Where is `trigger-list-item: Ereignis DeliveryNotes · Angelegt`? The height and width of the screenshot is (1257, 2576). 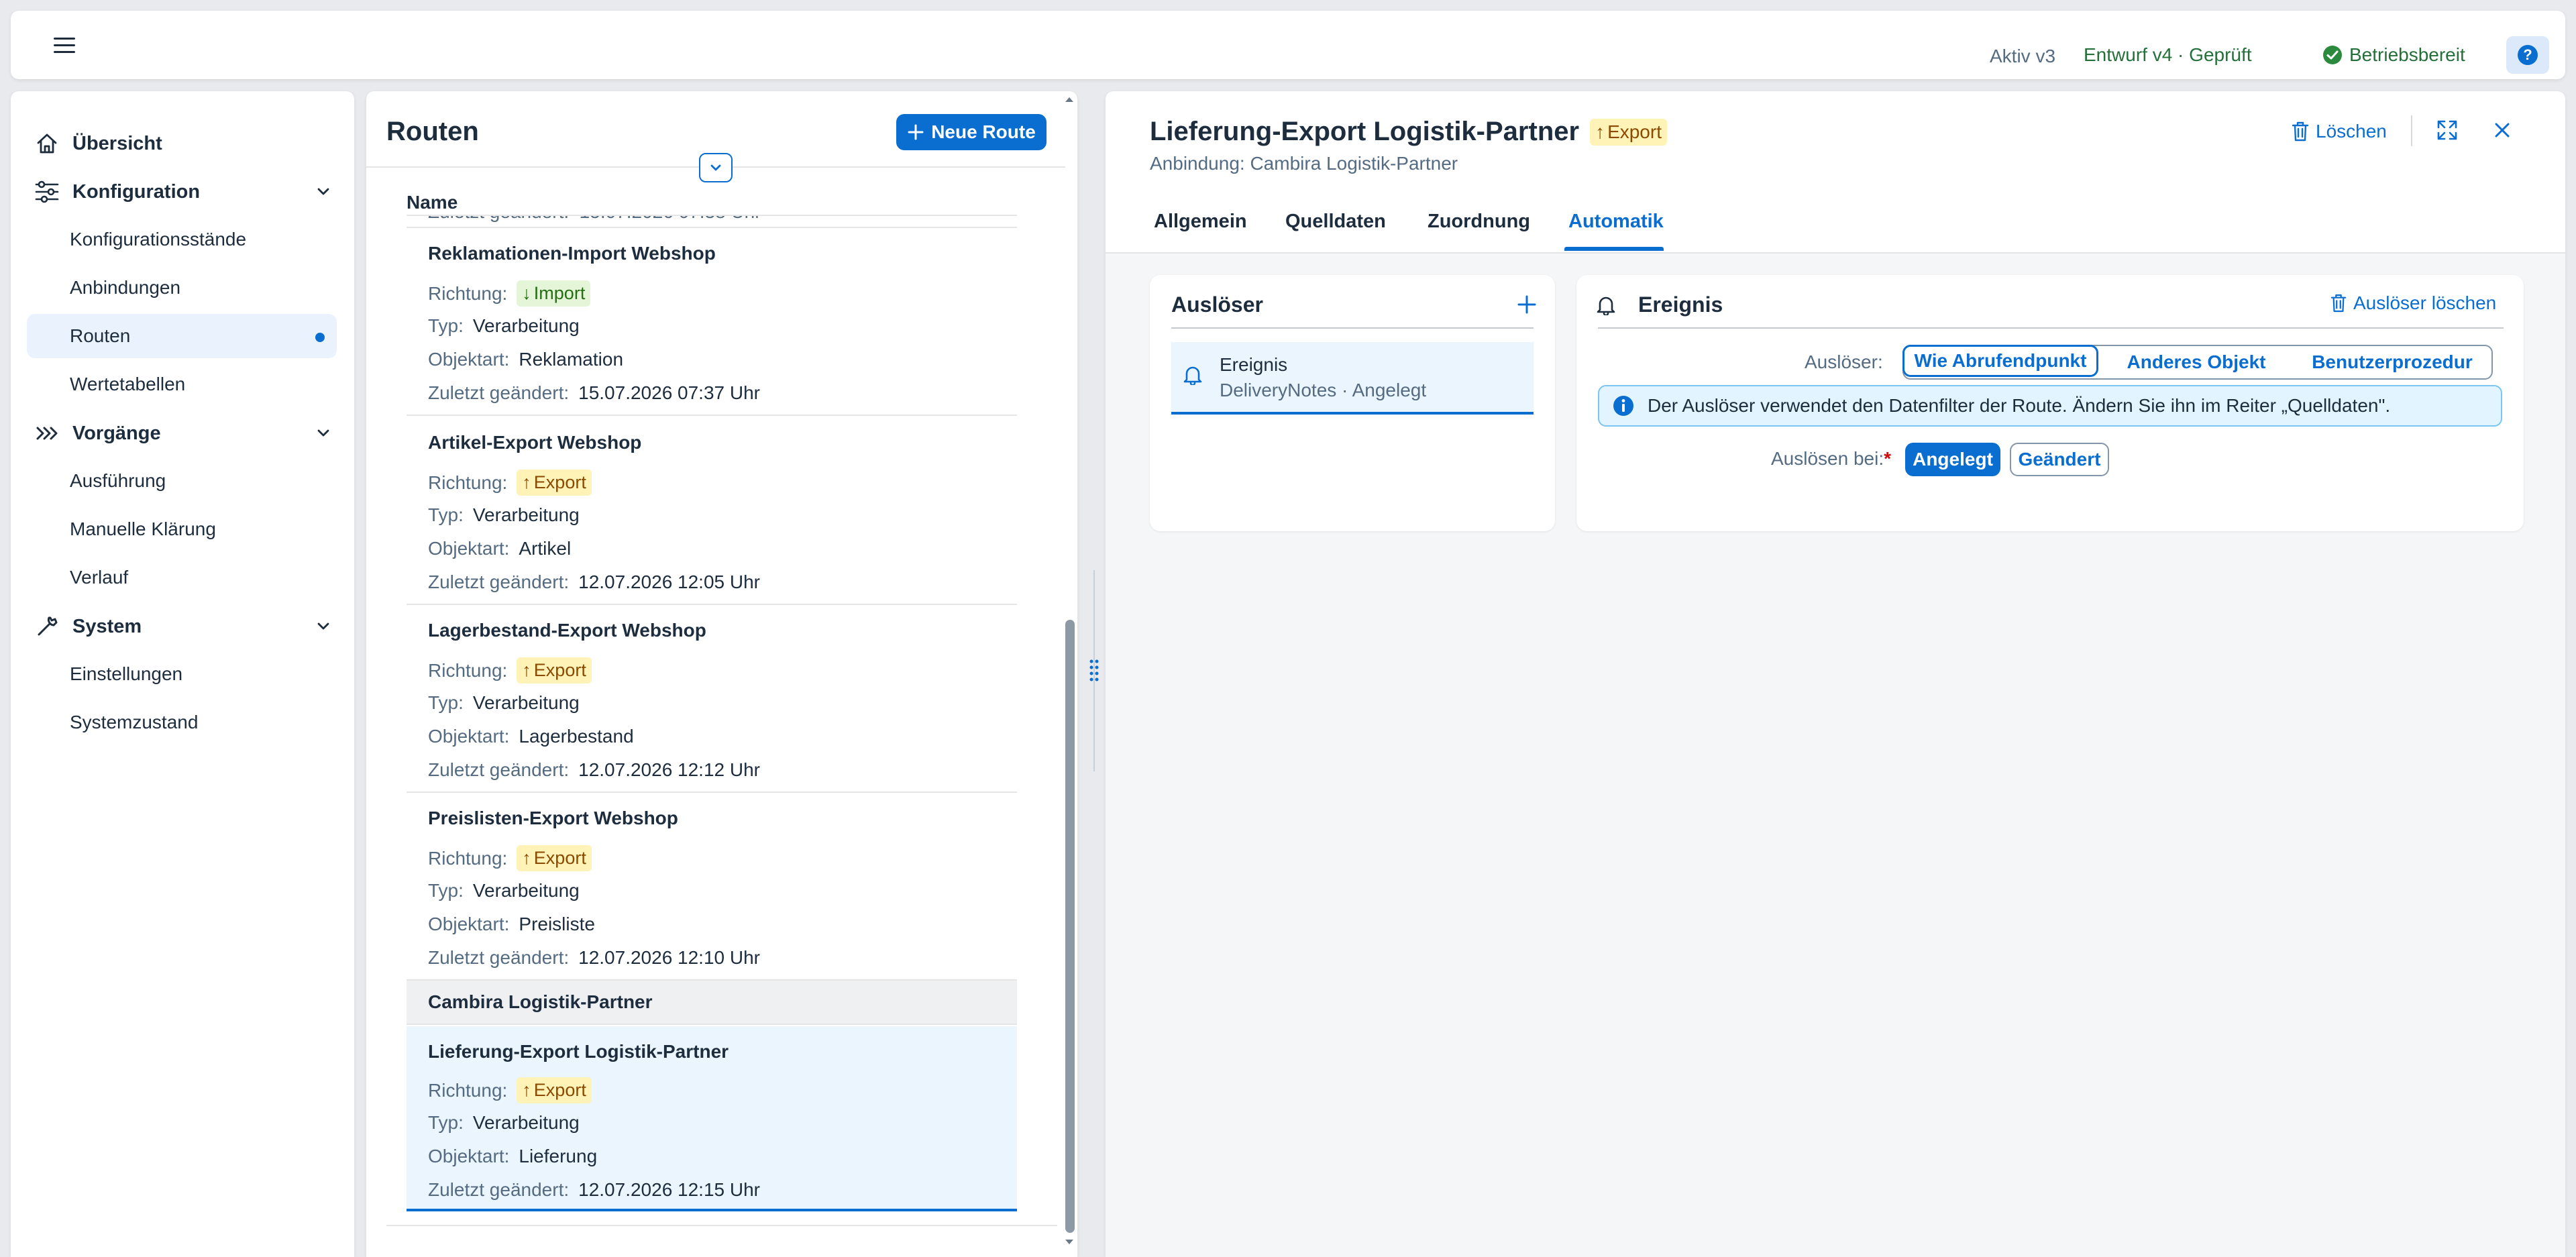 trigger-list-item: Ereignis DeliveryNotes · Angelegt is located at coordinates (1352, 379).